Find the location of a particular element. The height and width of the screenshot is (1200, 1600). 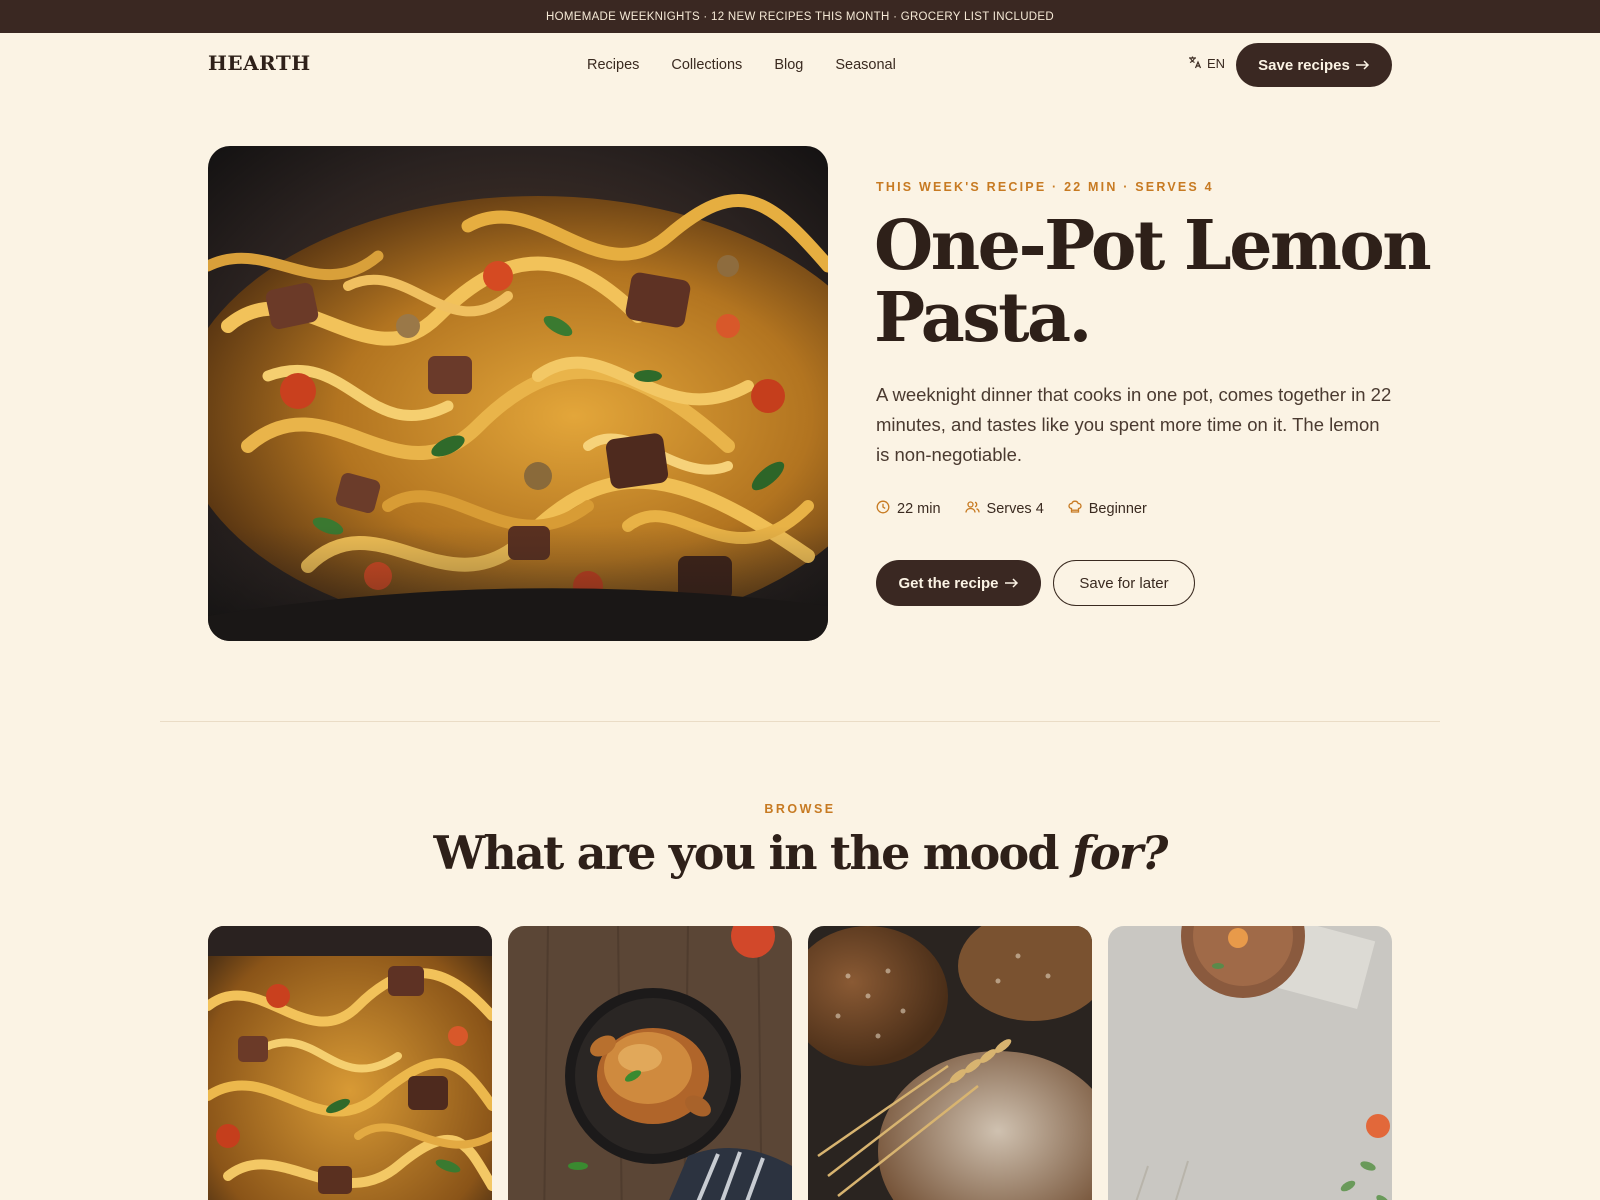

recipe-meta: 22 min Serves 4 Beginner is located at coordinates (1011, 509).